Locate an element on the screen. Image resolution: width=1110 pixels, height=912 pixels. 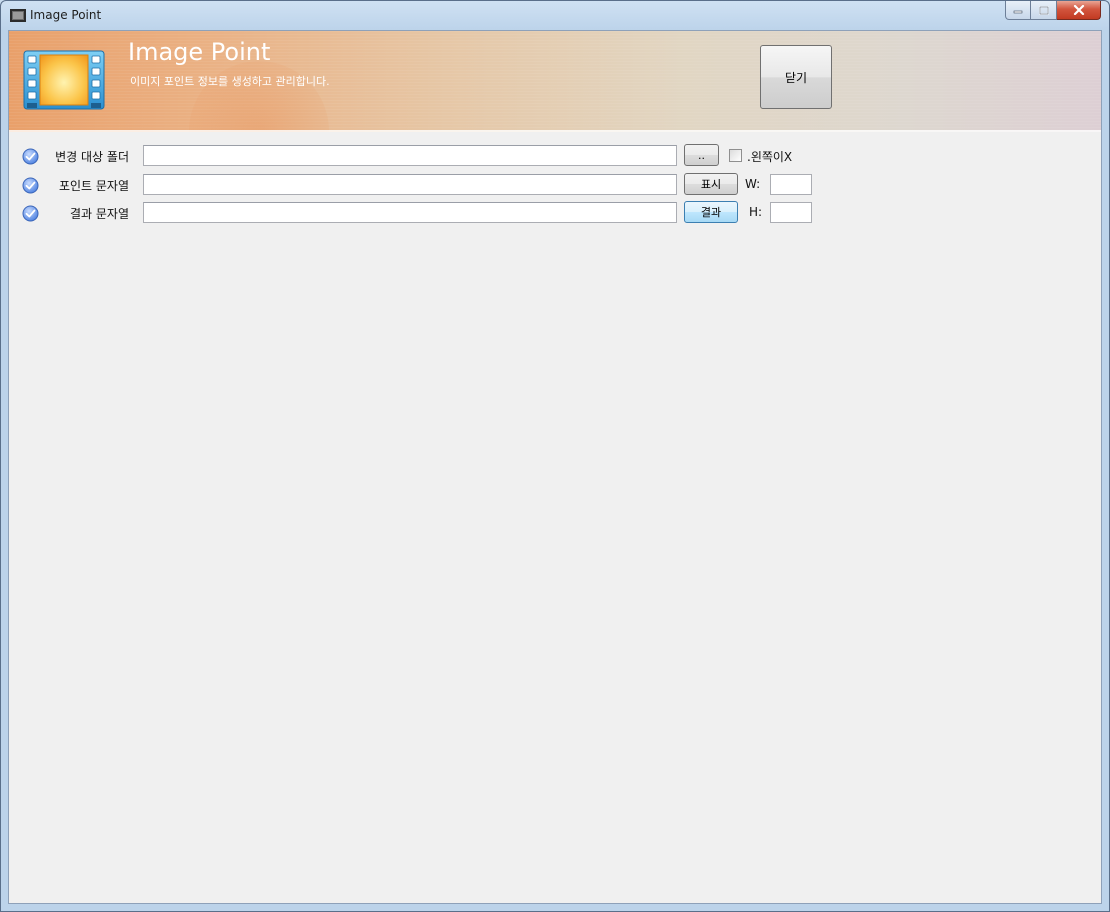
window-title: Image Point is located at coordinates (66, 15).